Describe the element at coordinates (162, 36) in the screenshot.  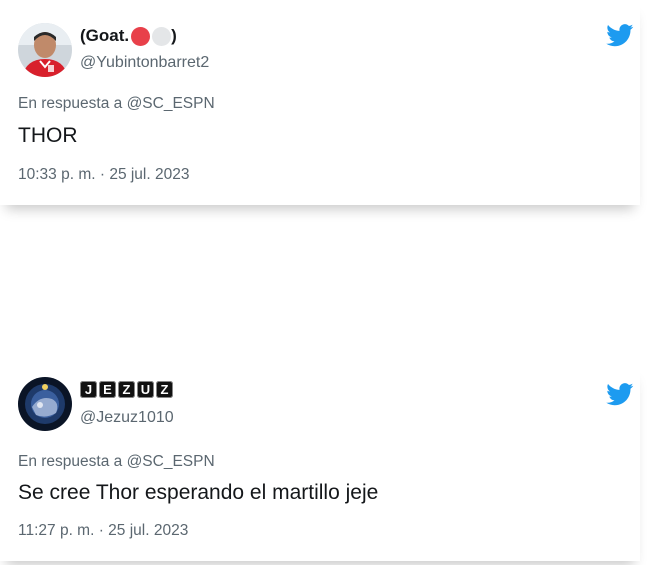
I see `white-circle-emoji` at that location.